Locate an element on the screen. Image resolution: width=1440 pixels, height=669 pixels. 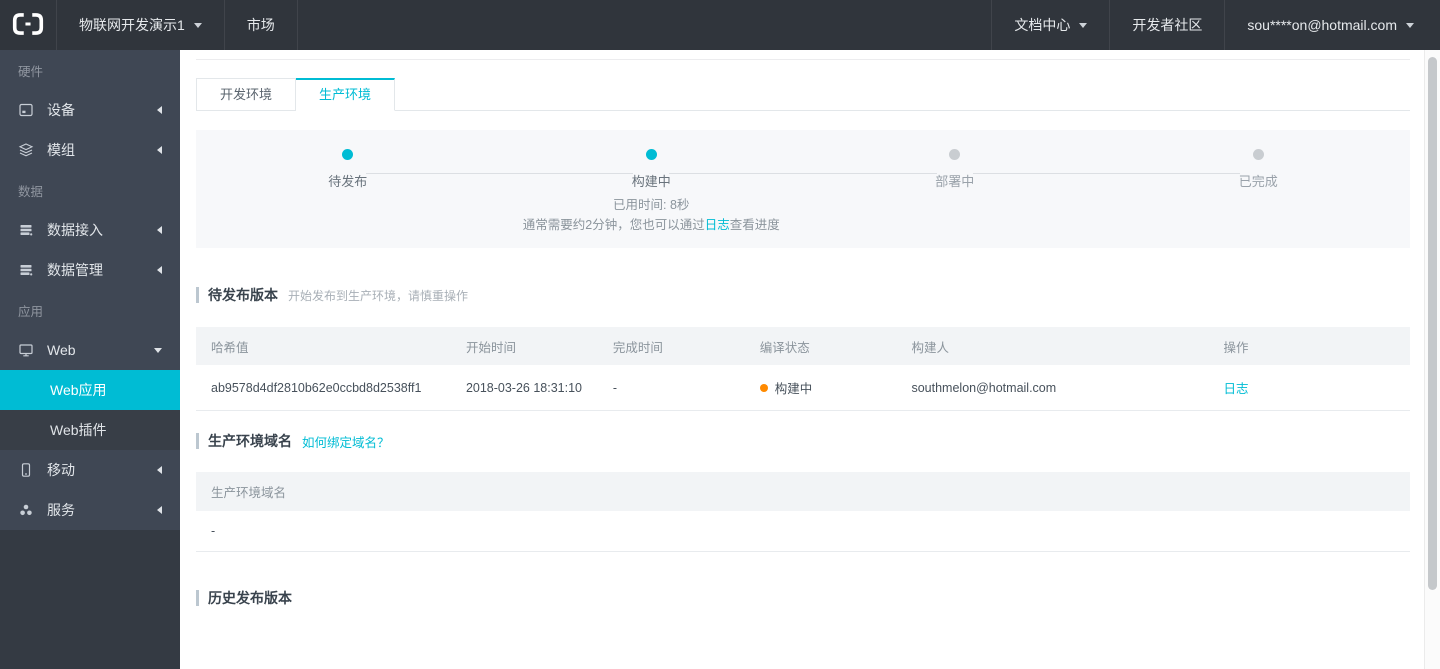
hint-prefix: 通常需要约2分钟，您也可以通过 is located at coordinates (613, 225).